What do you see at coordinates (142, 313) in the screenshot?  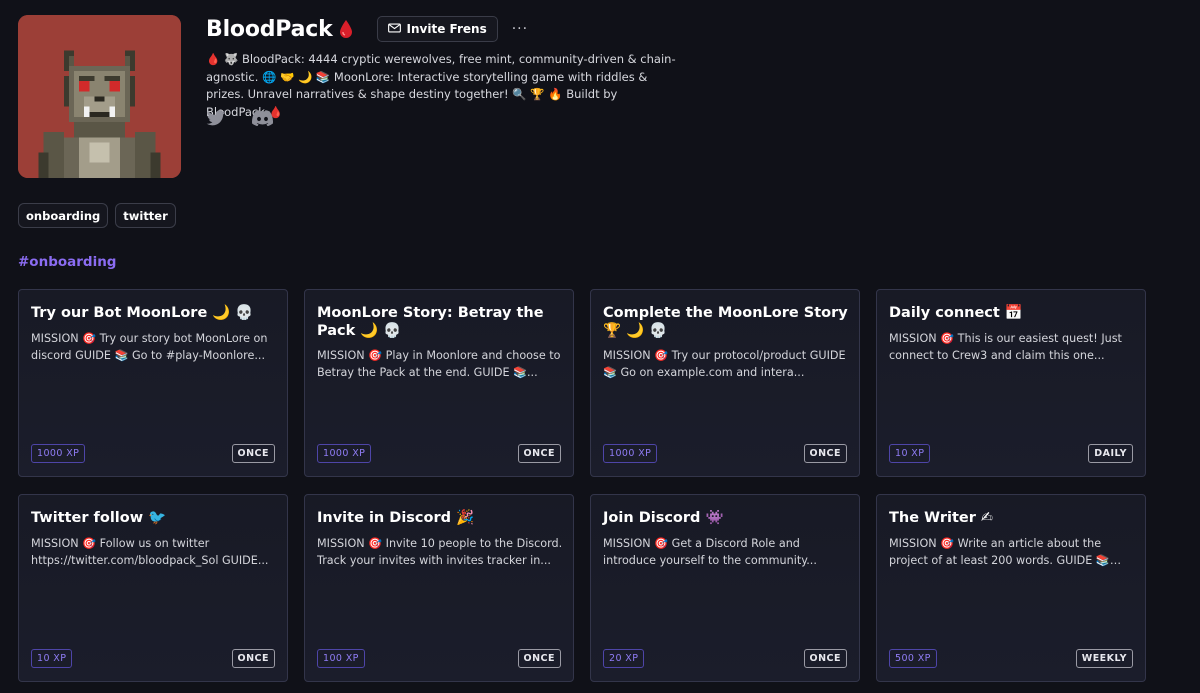 I see `quest-title: Try our Bot MoonLore 🌙 💀` at bounding box center [142, 313].